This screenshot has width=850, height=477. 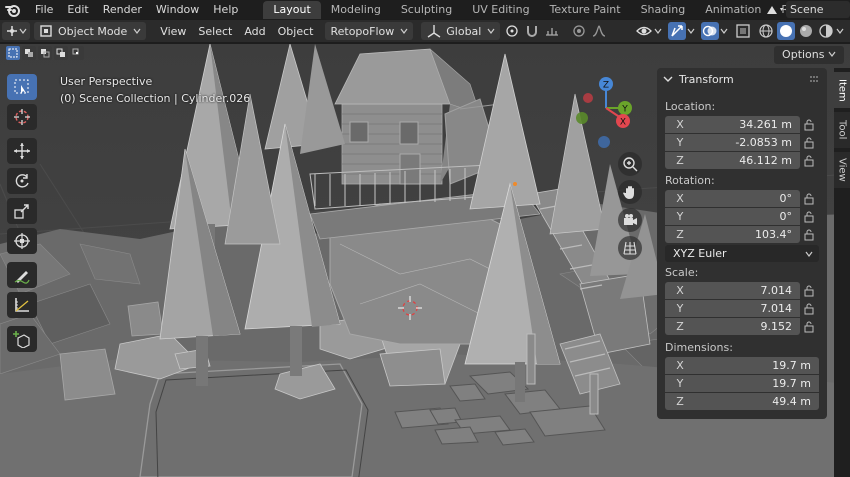 I want to click on retopoflow-dropdown: RetopoFlow, so click(x=369, y=31).